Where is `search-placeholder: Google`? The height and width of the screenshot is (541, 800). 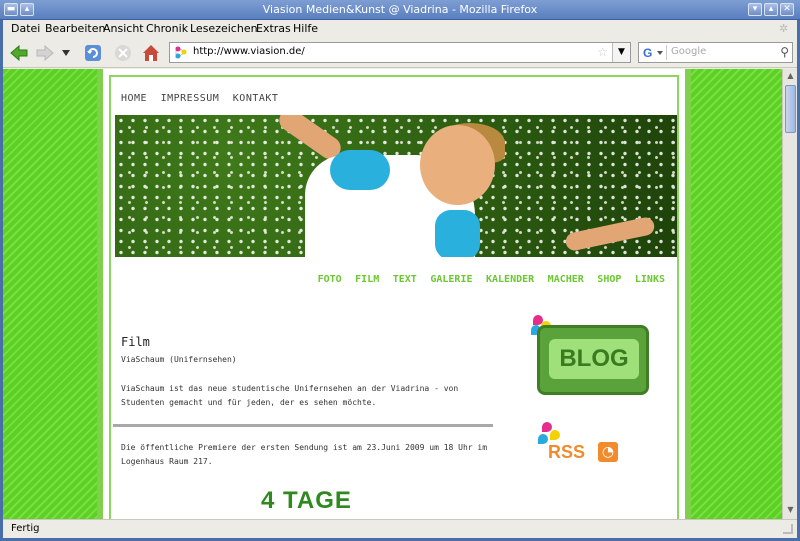
search-placeholder: Google is located at coordinates (689, 51).